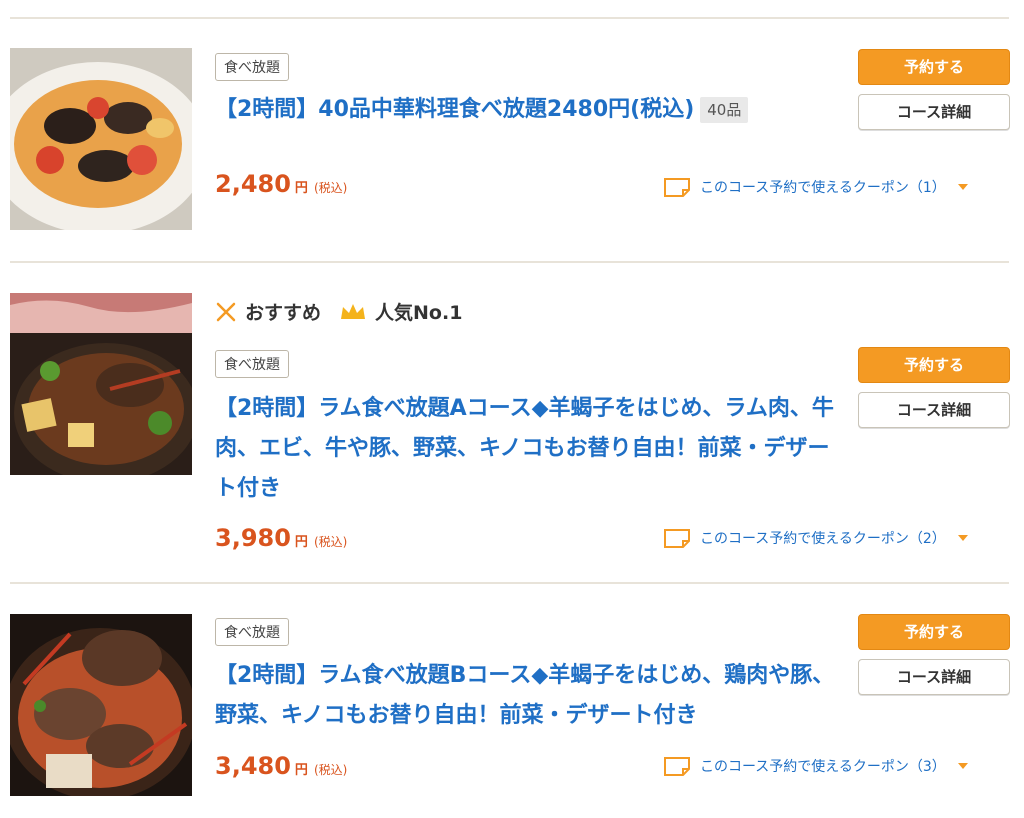 Image resolution: width=1024 pixels, height=818 pixels. What do you see at coordinates (455, 109) in the screenshot?
I see `course-title-text: 【2時間】40品中華料理食べ放題2480円(税込)` at bounding box center [455, 109].